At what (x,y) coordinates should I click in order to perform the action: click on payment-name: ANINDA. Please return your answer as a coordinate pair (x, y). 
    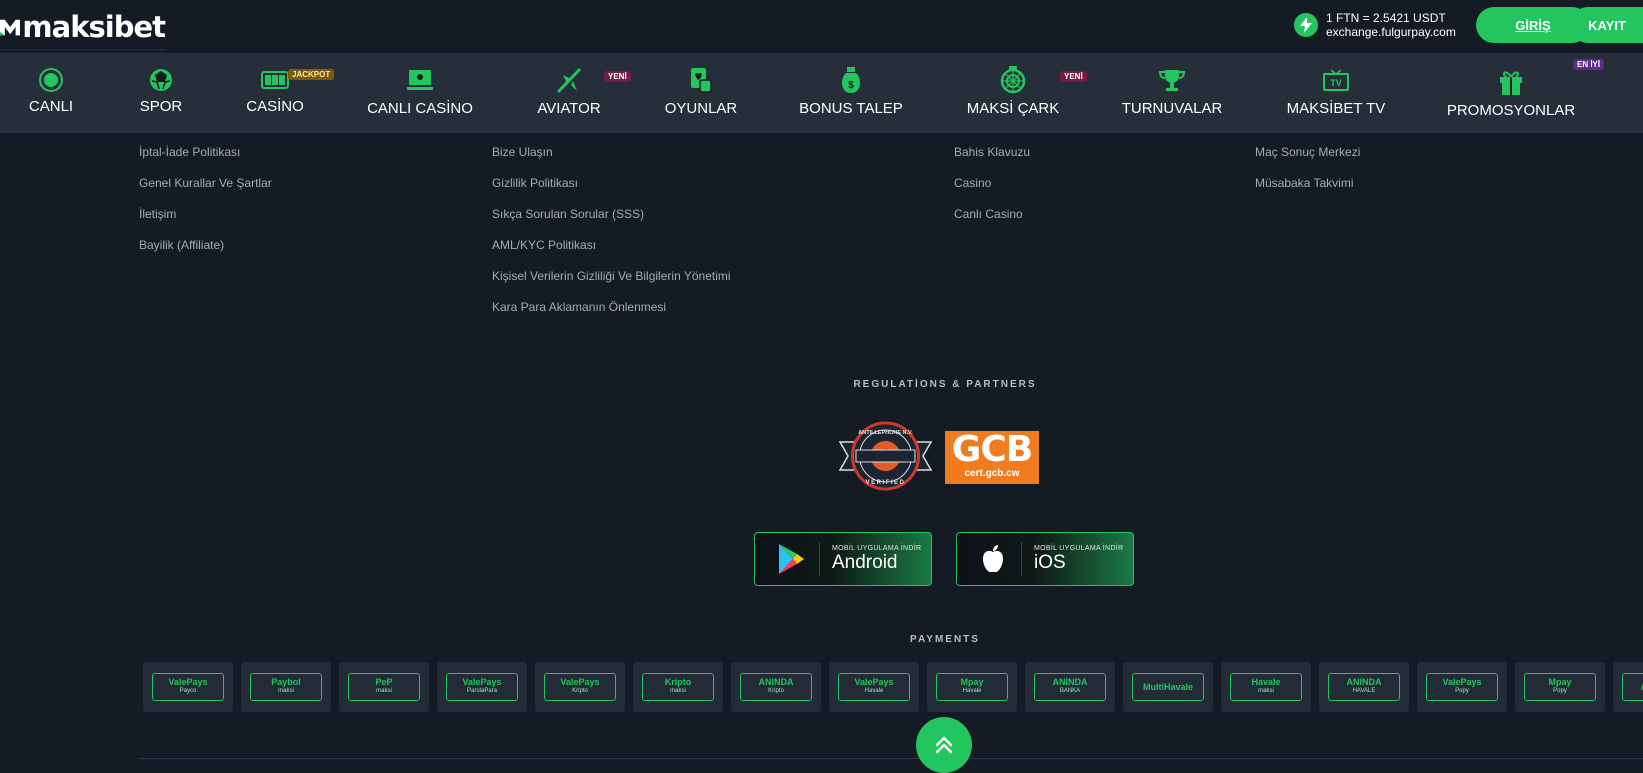
    Looking at the image, I should click on (776, 682).